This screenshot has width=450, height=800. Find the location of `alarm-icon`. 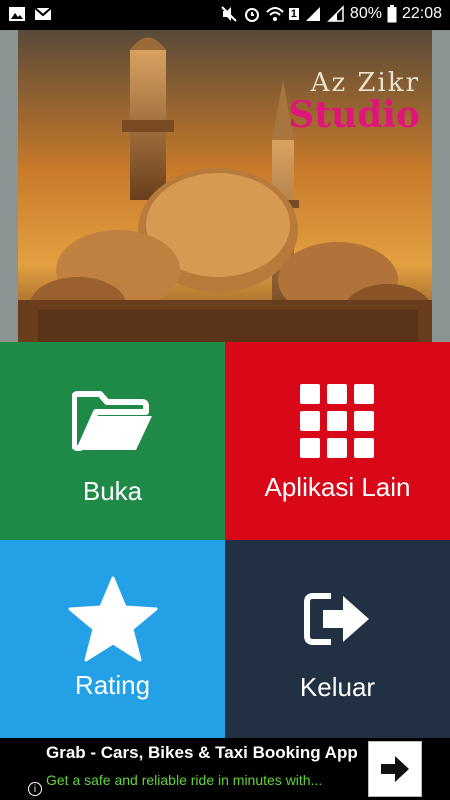

alarm-icon is located at coordinates (251, 15).